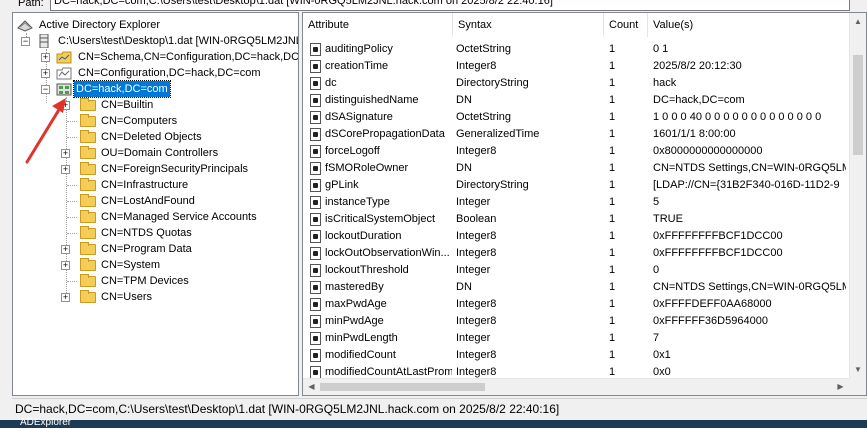  I want to click on table-row: auditingPolicy OctetString 1 0 1, so click(584, 49).